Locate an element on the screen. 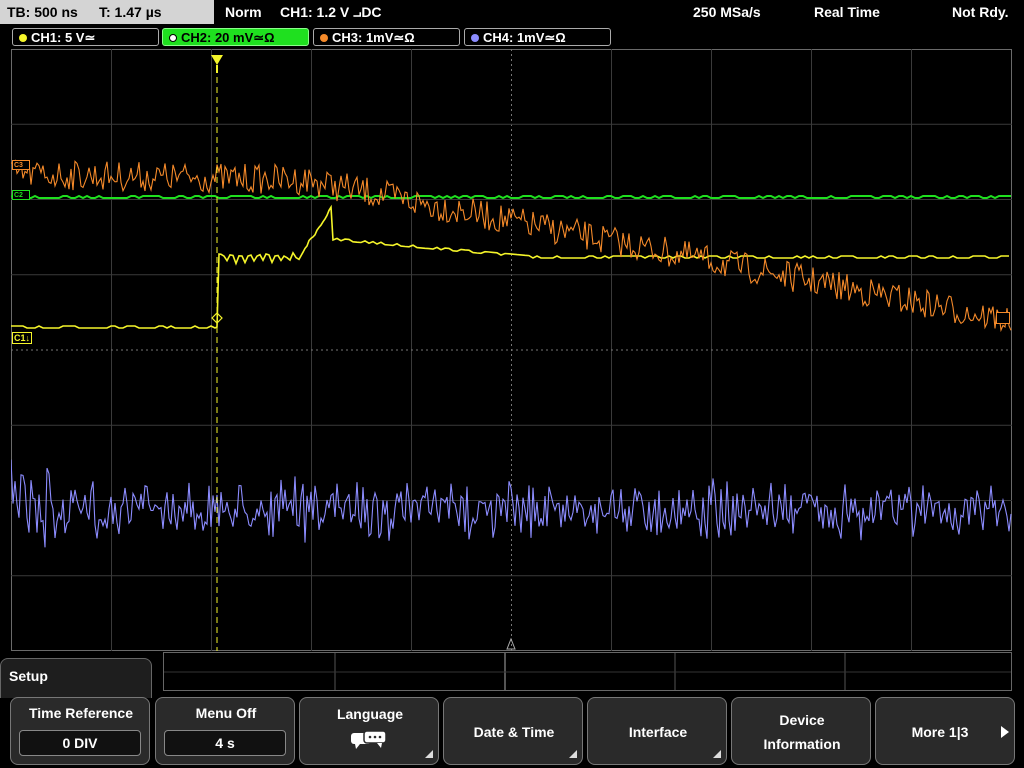 The height and width of the screenshot is (768, 1024). menu-off-value: 4 s is located at coordinates (225, 743).